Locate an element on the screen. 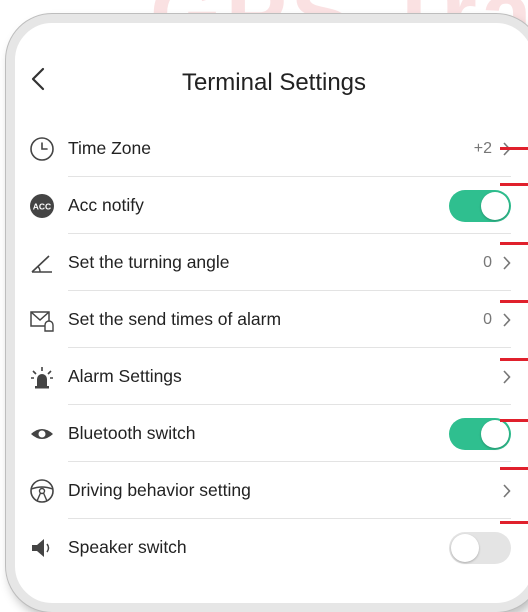 This screenshot has width=528, height=612. setting-send-times-alarm: Set the send times of alarm 0 is located at coordinates (271, 319).